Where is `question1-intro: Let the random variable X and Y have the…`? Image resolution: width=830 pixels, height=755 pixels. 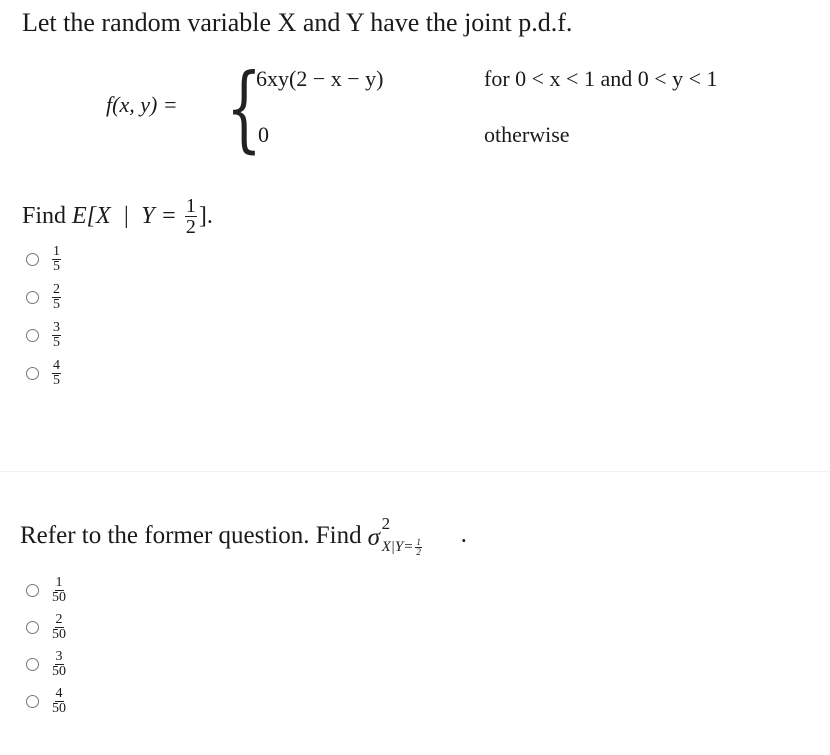 question1-intro: Let the random variable X and Y have the… is located at coordinates (297, 22).